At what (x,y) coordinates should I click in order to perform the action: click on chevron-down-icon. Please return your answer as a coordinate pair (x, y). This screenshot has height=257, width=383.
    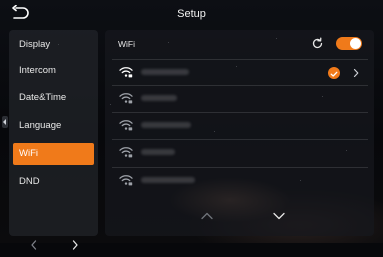
    Looking at the image, I should click on (279, 216).